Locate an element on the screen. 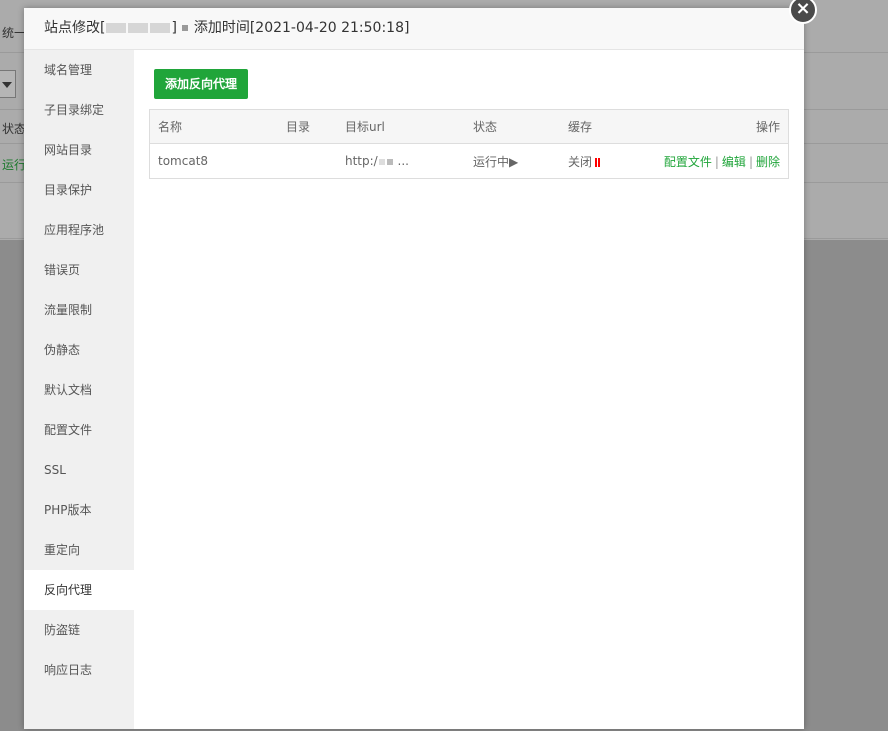  status-text: 运行中 is located at coordinates (491, 161).